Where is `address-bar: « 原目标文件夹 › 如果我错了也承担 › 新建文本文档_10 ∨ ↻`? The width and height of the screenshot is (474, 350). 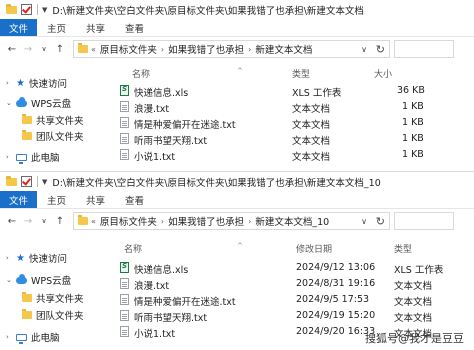
address-bar: « 原目标文件夹 › 如果我错了也承担 › 新建文本文档_10 ∨ ↻ is located at coordinates (231, 221).